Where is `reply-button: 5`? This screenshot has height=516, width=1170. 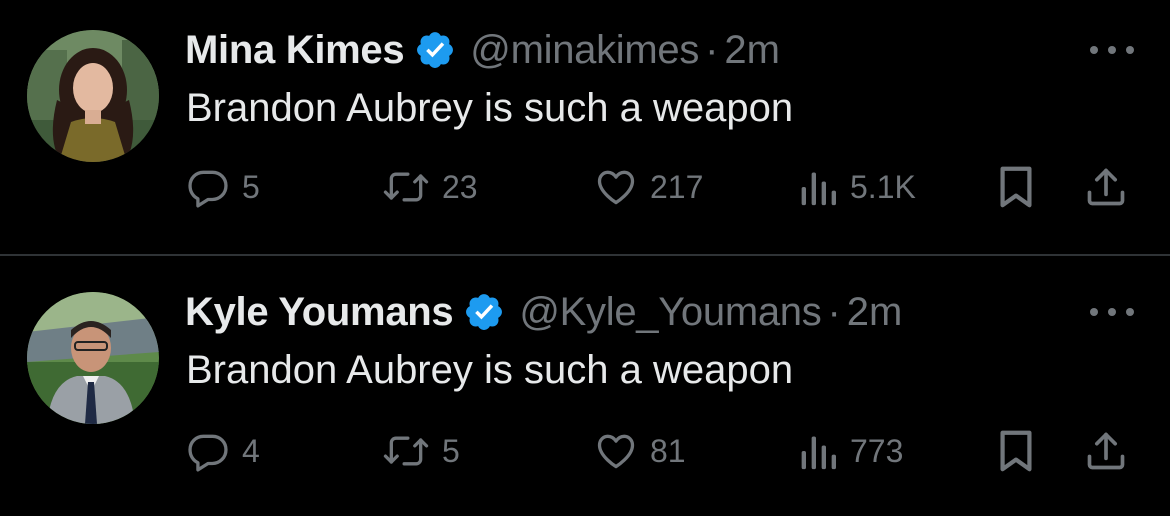 reply-button: 5 is located at coordinates (223, 187).